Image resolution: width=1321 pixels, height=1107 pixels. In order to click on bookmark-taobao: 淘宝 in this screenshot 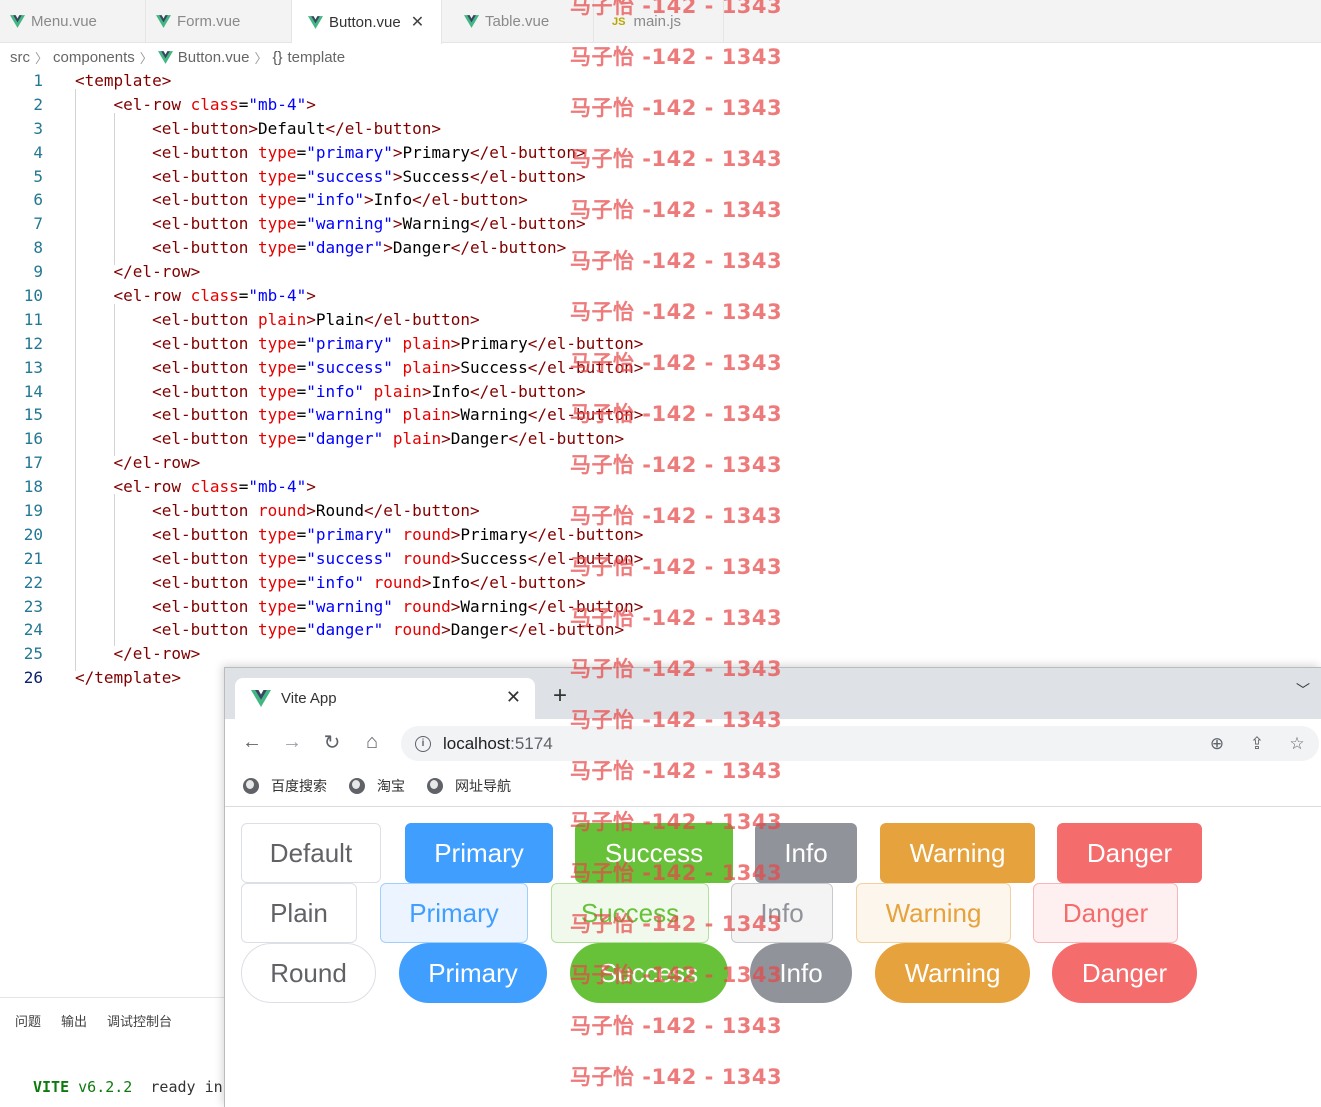, I will do `click(377, 786)`.